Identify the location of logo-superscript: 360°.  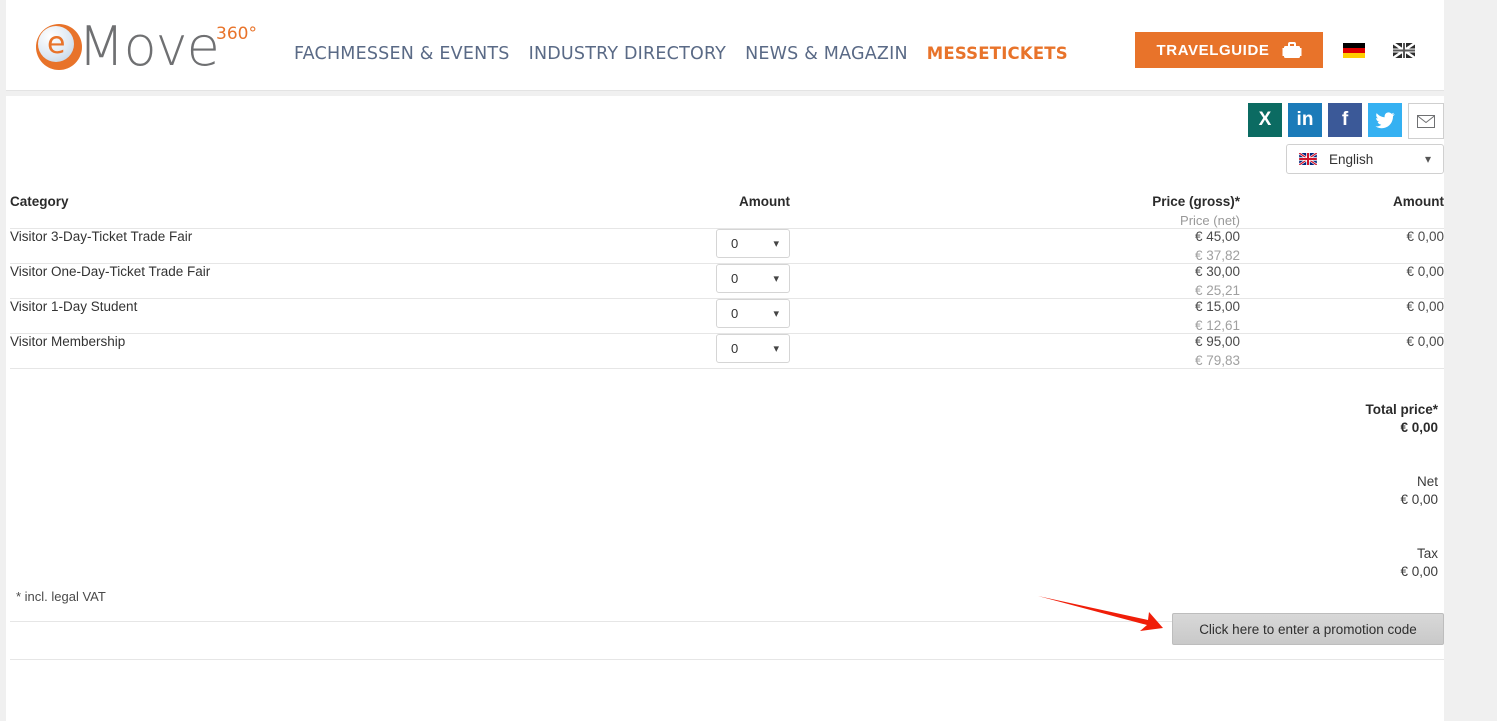
(236, 34).